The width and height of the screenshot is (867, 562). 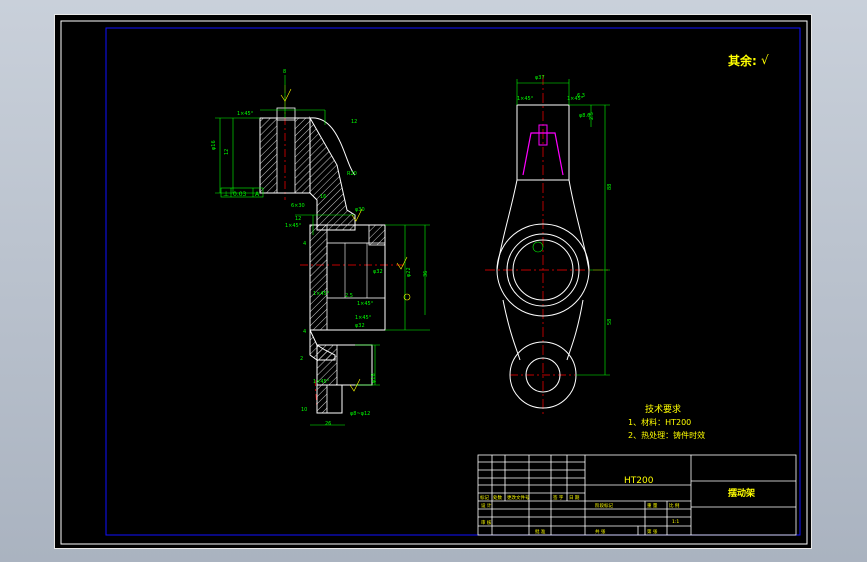 I want to click on sheet-total: 共 张, so click(x=600, y=531).